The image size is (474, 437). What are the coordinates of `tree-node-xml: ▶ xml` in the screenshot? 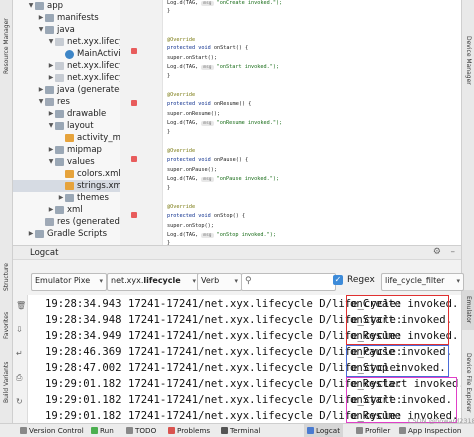 It's located at (65, 210).